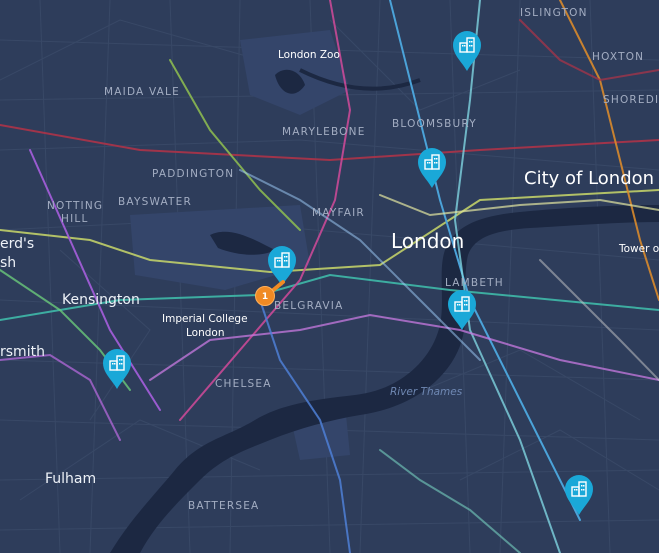 This screenshot has height=553, width=659. Describe the element at coordinates (142, 92) in the screenshot. I see `label-maida-vale: MAIDA VALE` at that location.